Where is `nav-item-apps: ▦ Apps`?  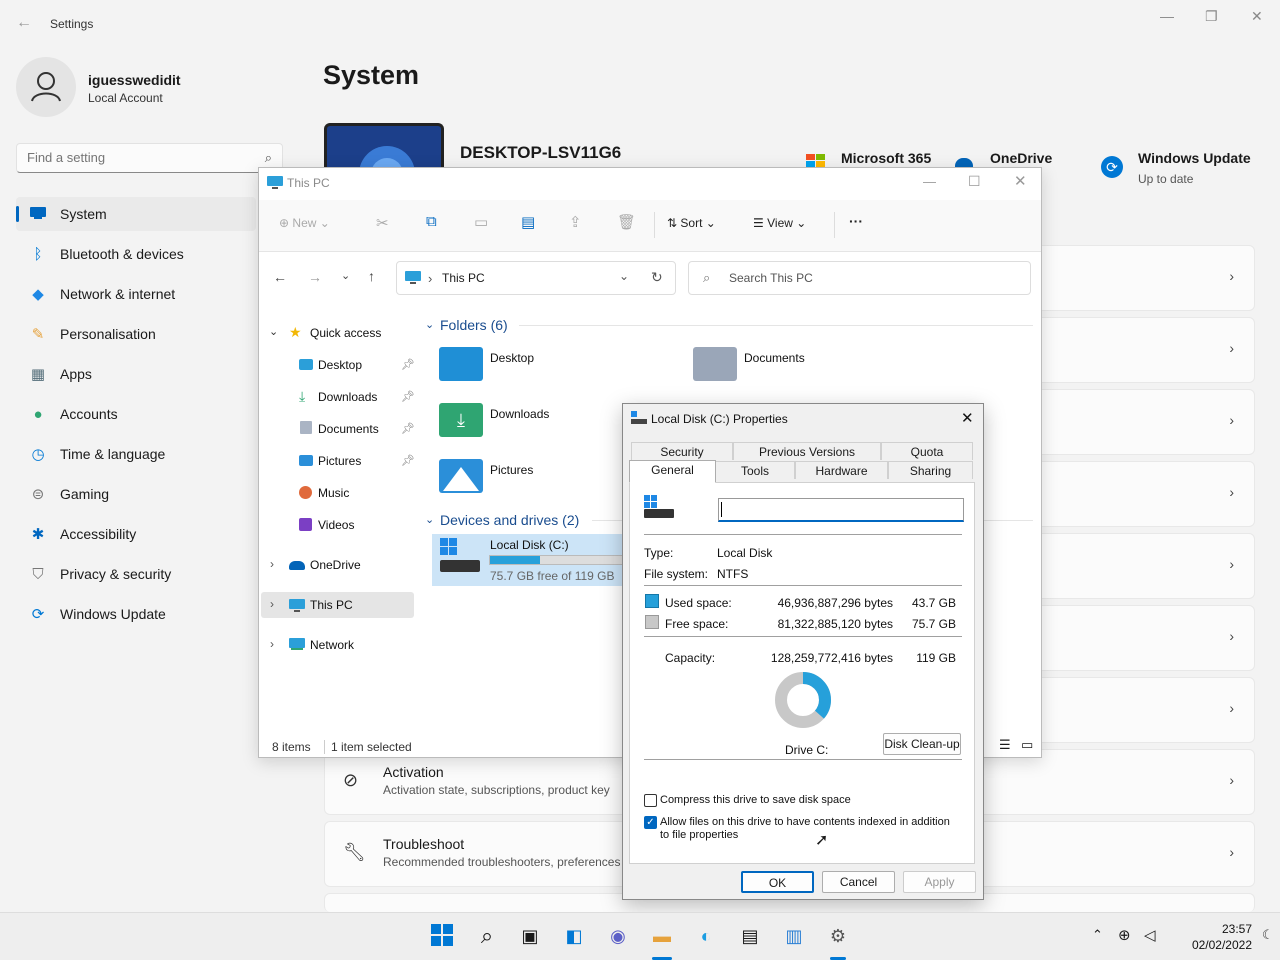 nav-item-apps: ▦ Apps is located at coordinates (136, 374).